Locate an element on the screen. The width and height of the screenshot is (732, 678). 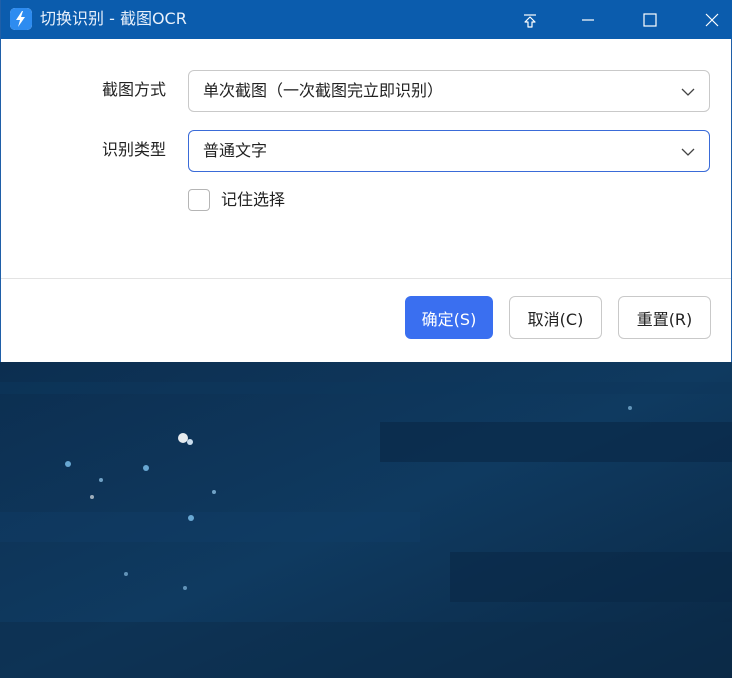
minimize-icon is located at coordinates (588, 19).